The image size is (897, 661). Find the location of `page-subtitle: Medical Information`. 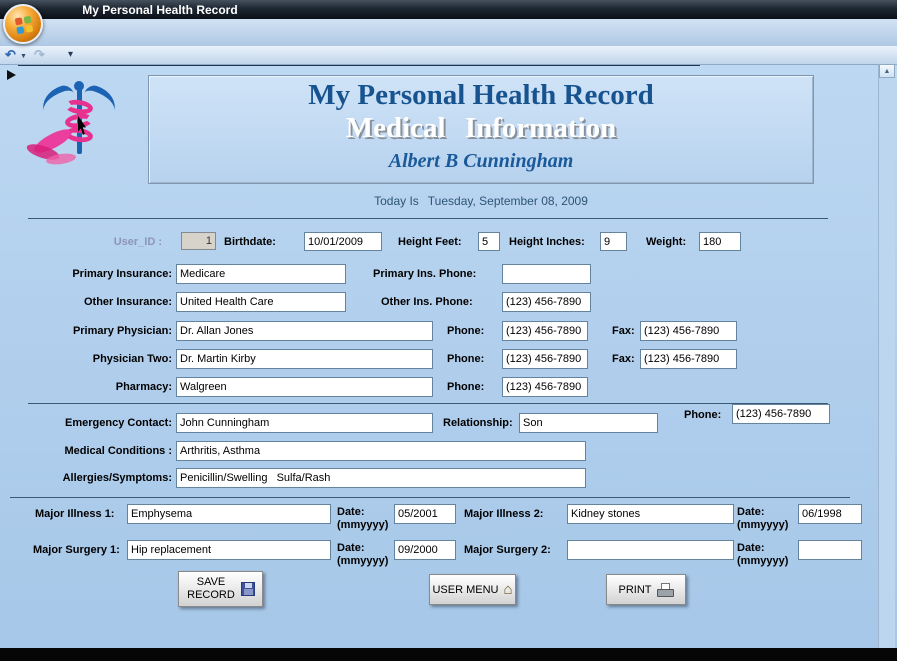

page-subtitle: Medical Information is located at coordinates (481, 128).